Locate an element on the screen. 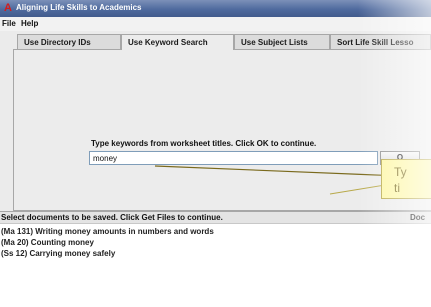  documents-column-label: Doc is located at coordinates (418, 217).